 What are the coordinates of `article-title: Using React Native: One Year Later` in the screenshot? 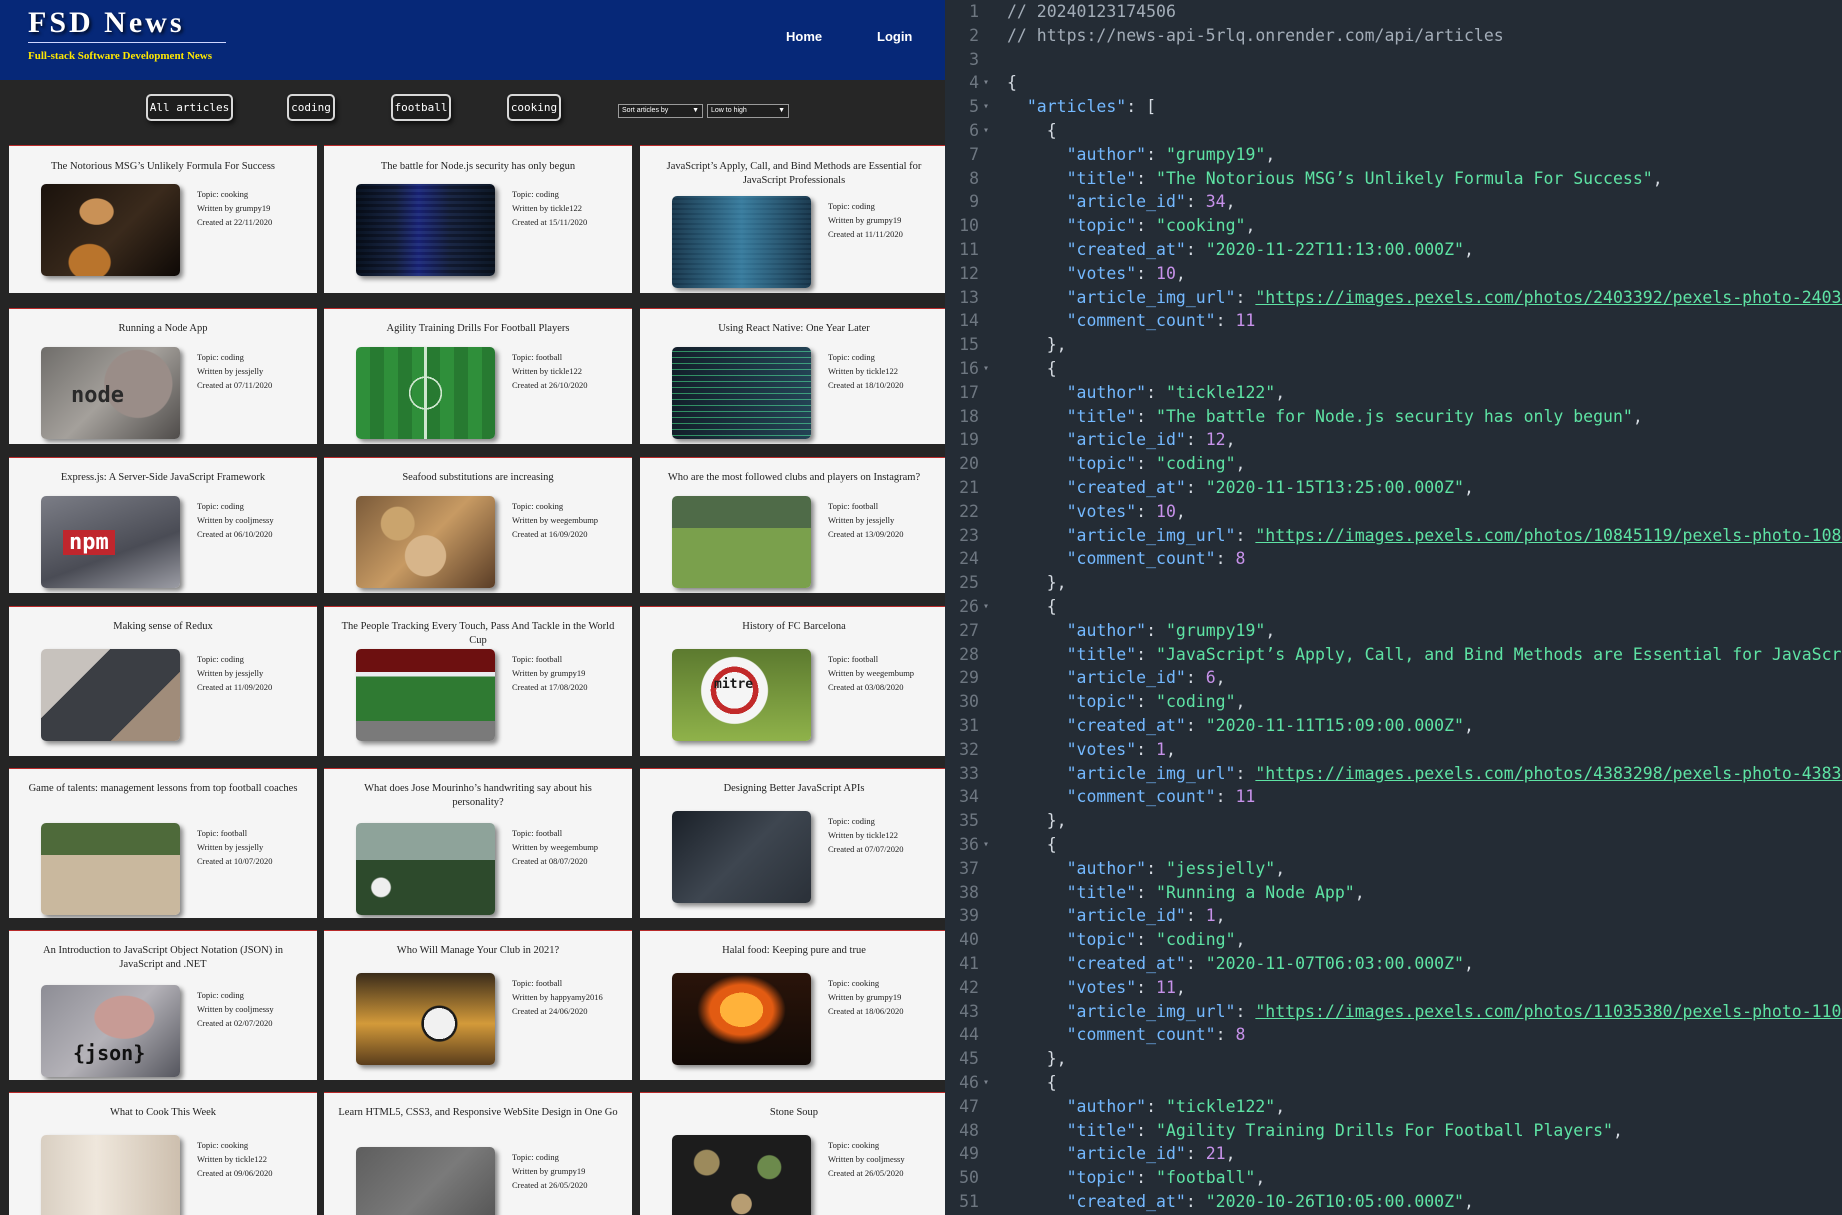 It's located at (794, 329).